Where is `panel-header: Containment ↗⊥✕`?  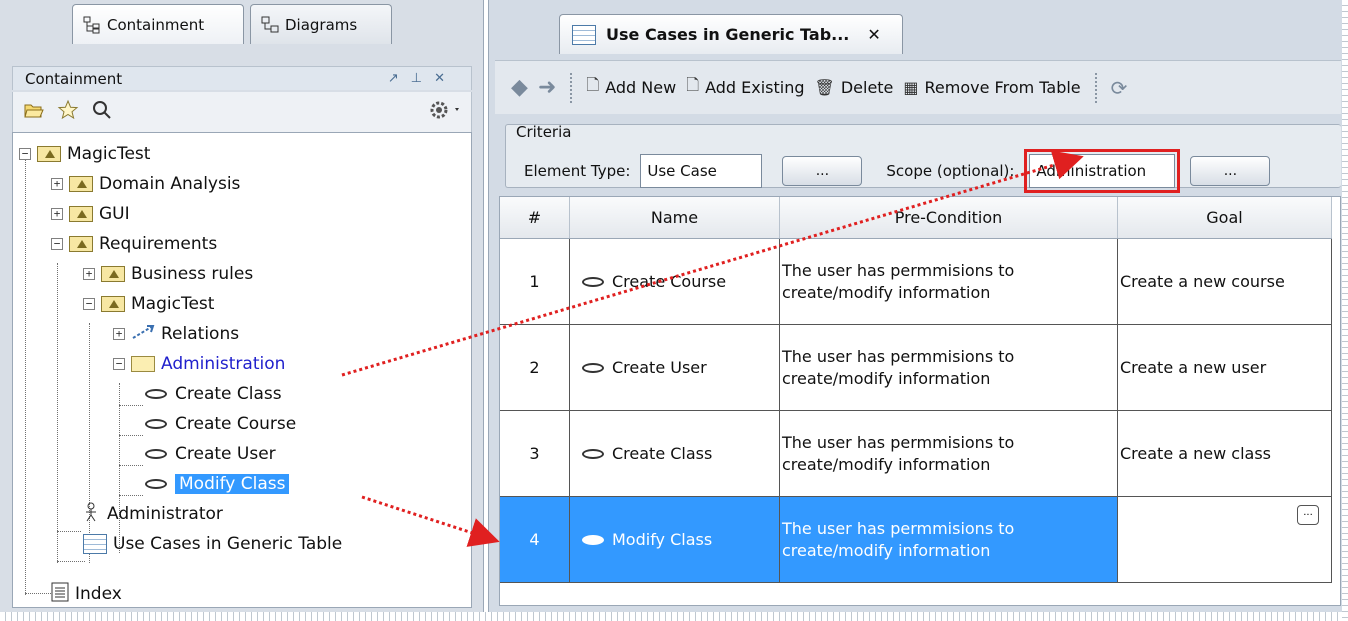
panel-header: Containment ↗⊥✕ is located at coordinates (242, 78).